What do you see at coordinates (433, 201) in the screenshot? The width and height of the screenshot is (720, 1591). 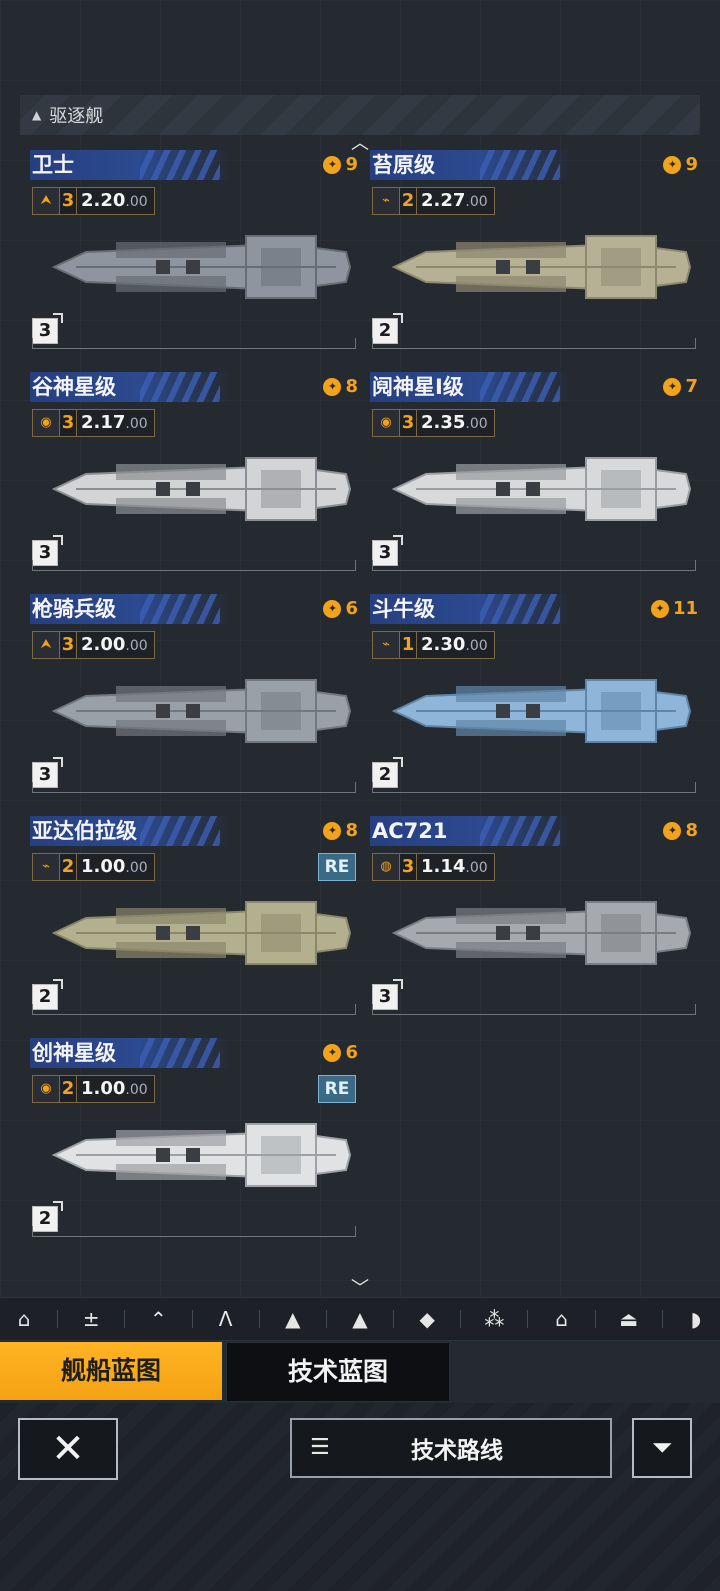 I see `ship-stat-box: ⌁ 2 2.27.00` at bounding box center [433, 201].